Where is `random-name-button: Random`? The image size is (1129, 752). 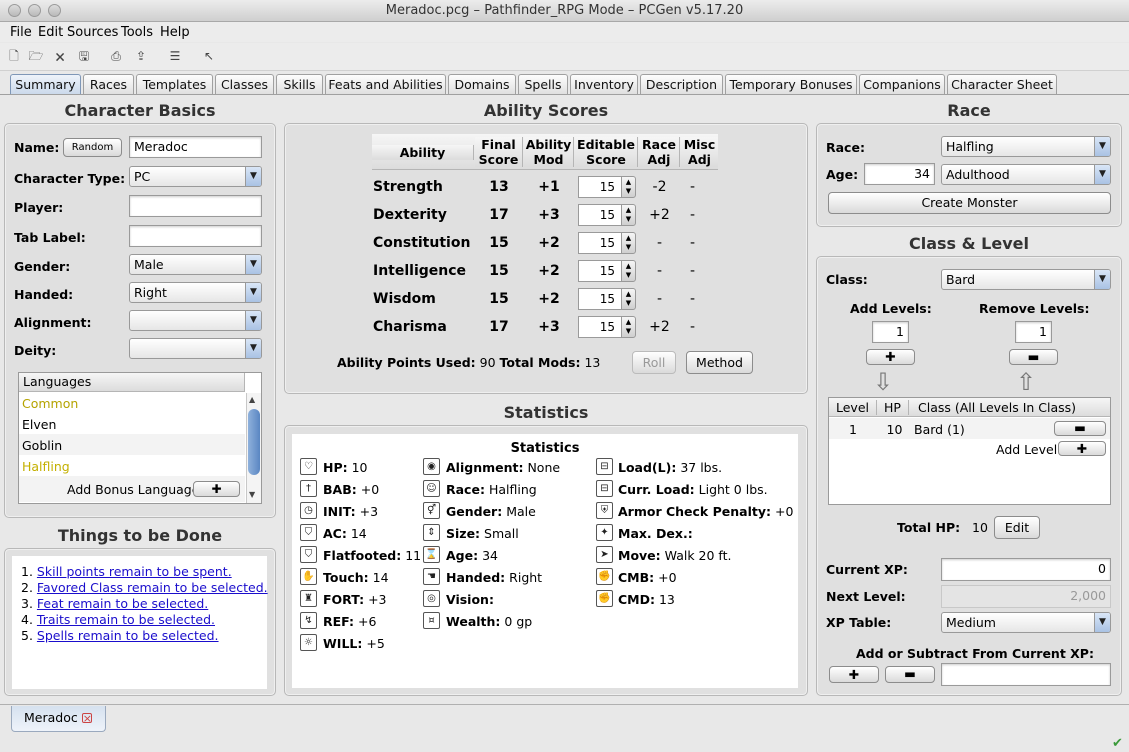 random-name-button: Random is located at coordinates (92, 147).